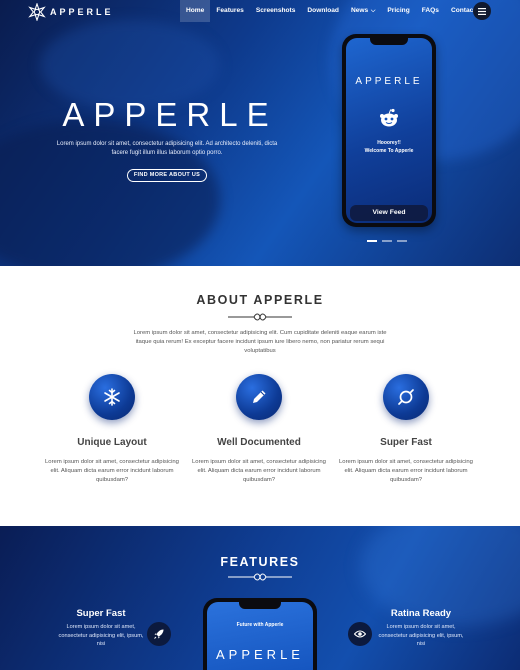 This screenshot has width=520, height=670. What do you see at coordinates (112, 442) in the screenshot?
I see `feature-title: Unique Layout` at bounding box center [112, 442].